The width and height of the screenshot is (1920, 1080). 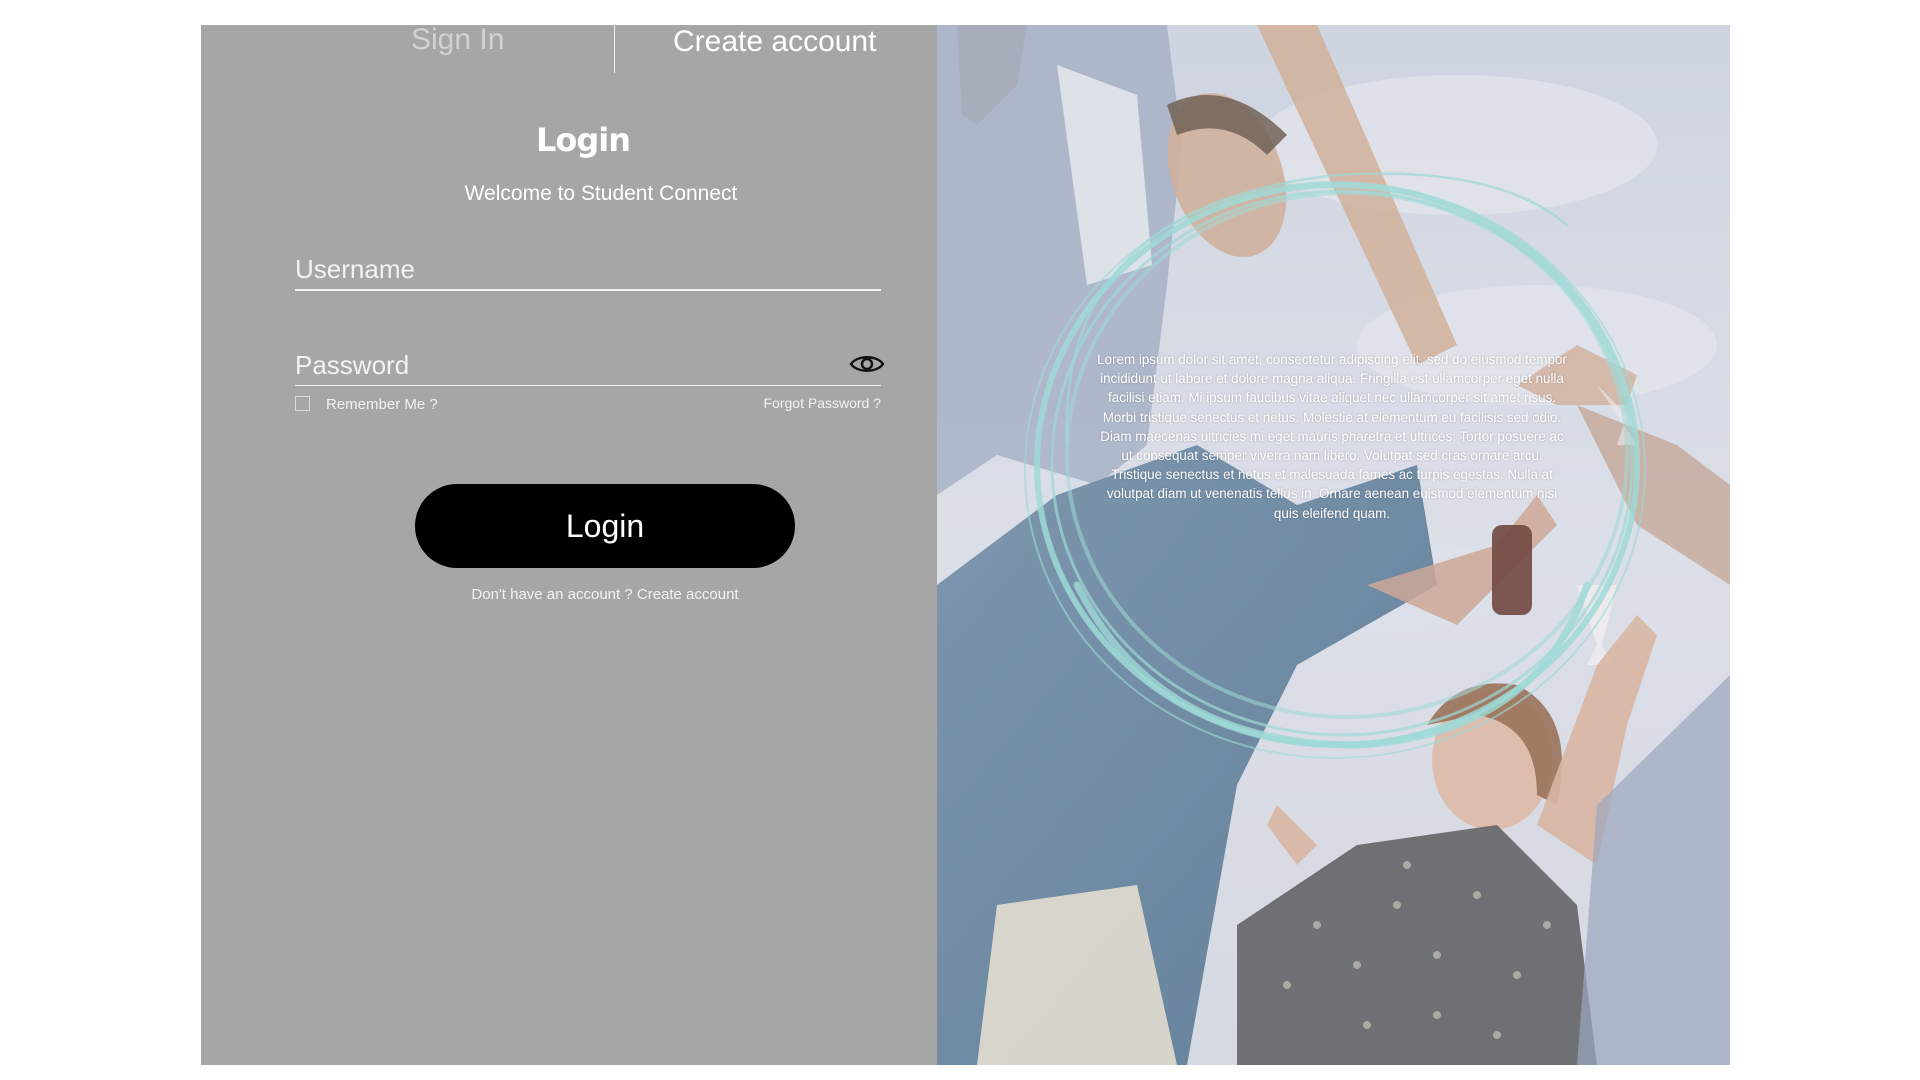 What do you see at coordinates (605, 594) in the screenshot?
I see `create-account-link: Don't have an account ? Create account` at bounding box center [605, 594].